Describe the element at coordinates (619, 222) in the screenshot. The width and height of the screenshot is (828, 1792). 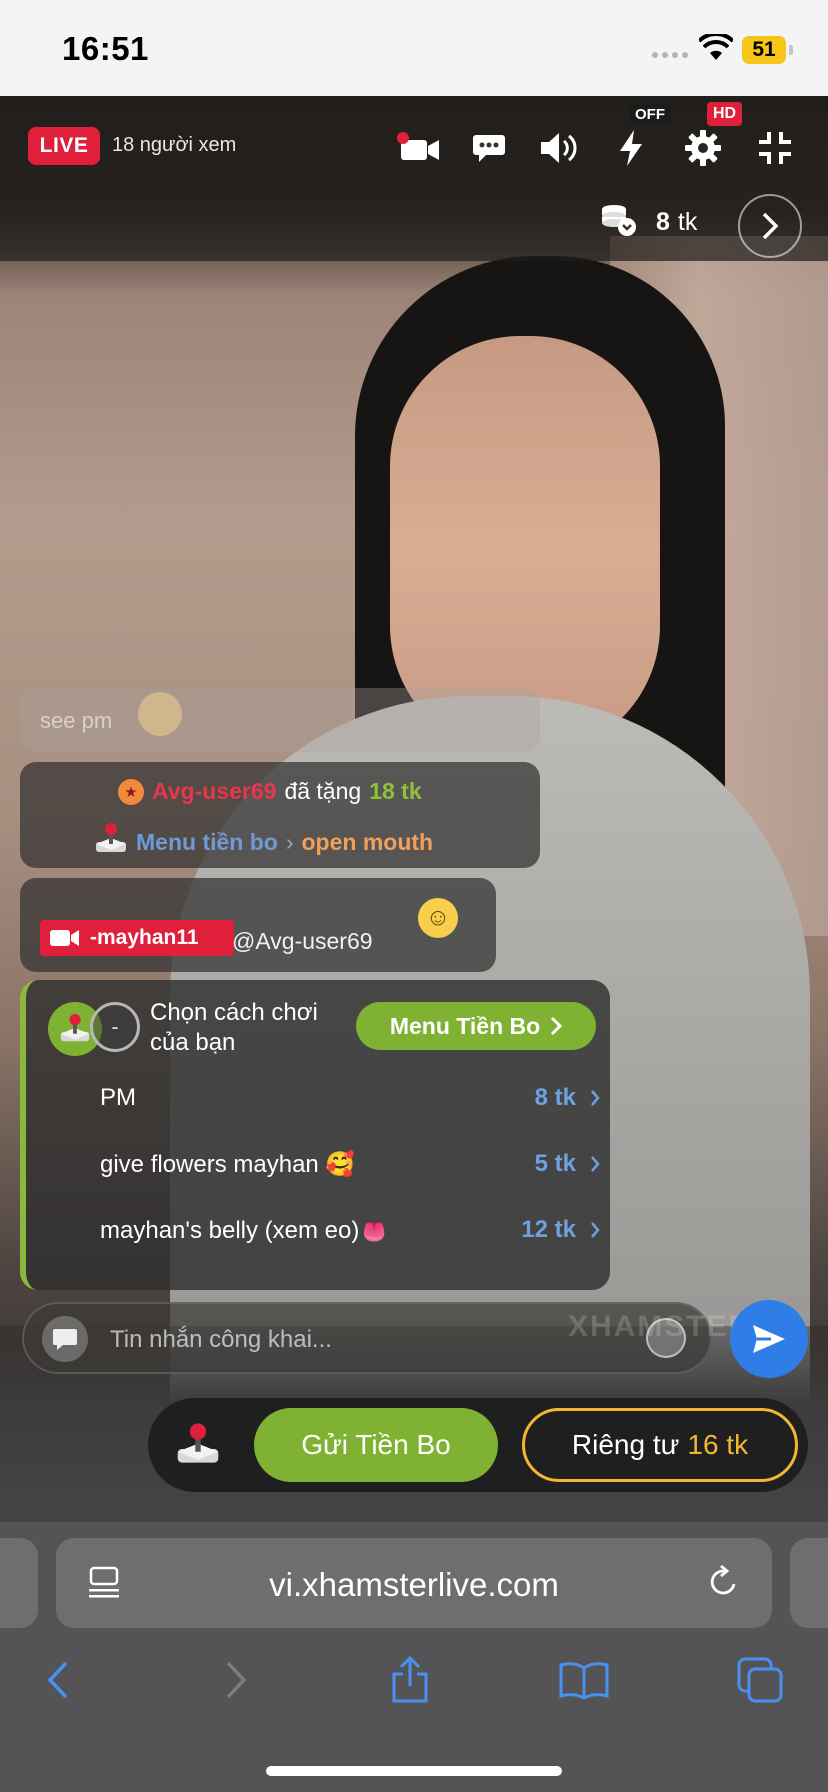
I see `coins-icon` at that location.